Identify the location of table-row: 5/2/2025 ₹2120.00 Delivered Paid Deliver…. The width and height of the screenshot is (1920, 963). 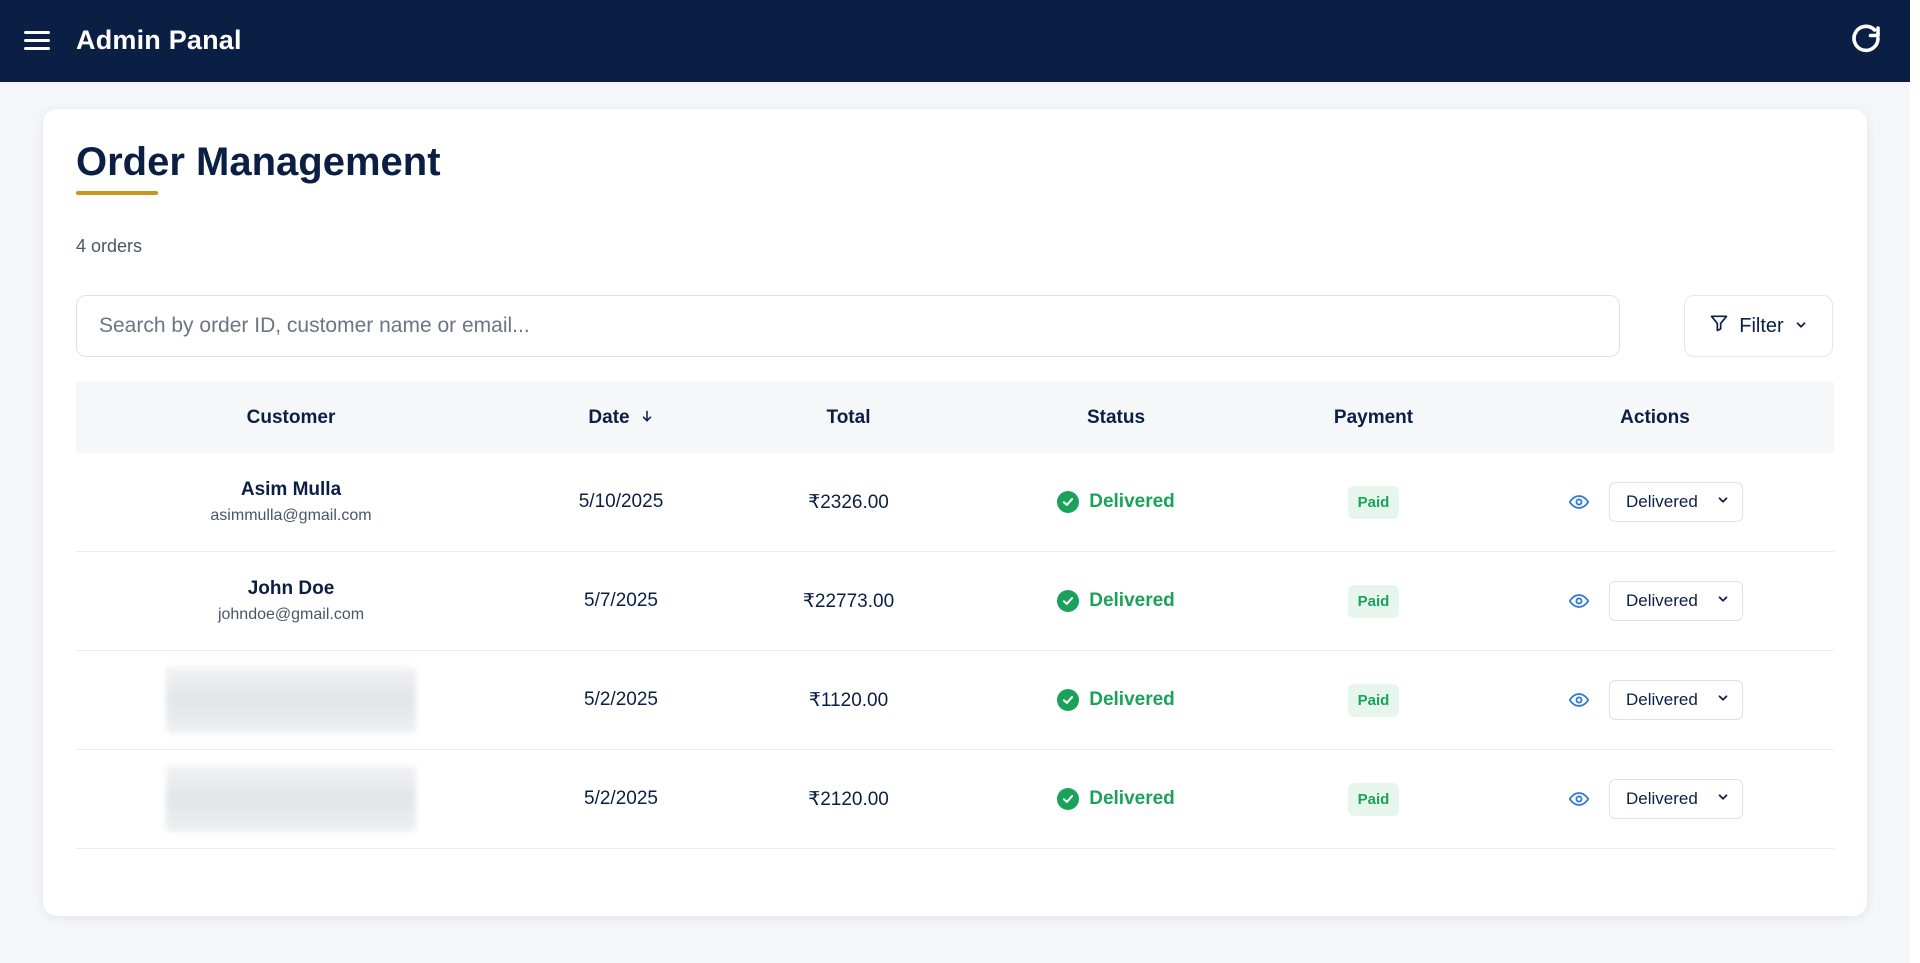
(955, 799).